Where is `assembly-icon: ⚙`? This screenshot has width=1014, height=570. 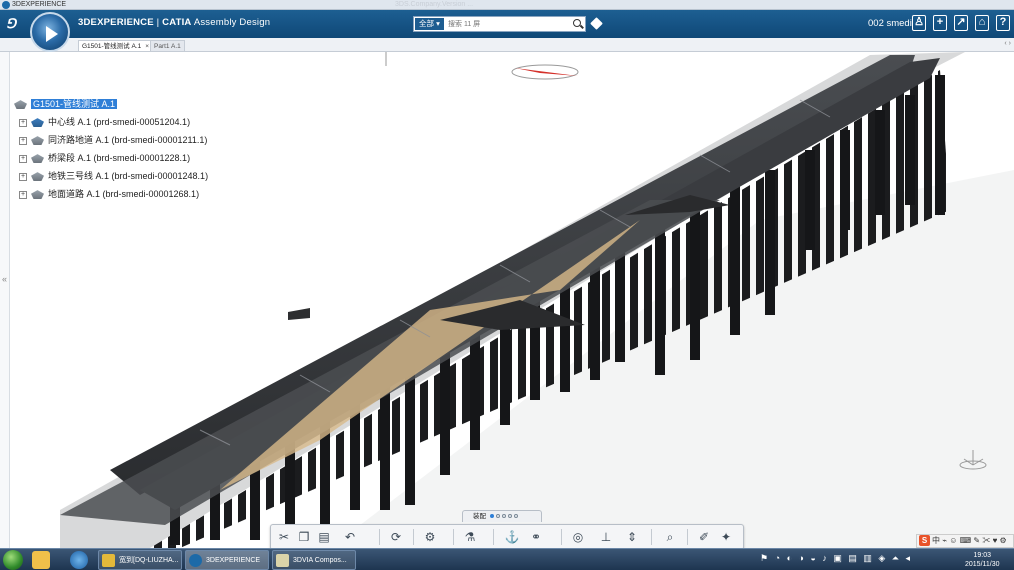
assembly-icon: ⚙ is located at coordinates (430, 537).